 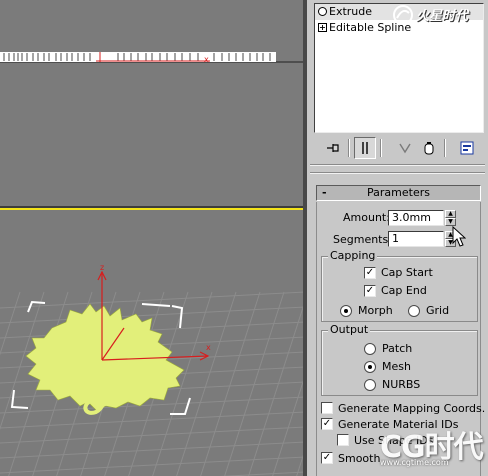 I want to click on amount-field: 3.0mm, so click(x=416, y=218).